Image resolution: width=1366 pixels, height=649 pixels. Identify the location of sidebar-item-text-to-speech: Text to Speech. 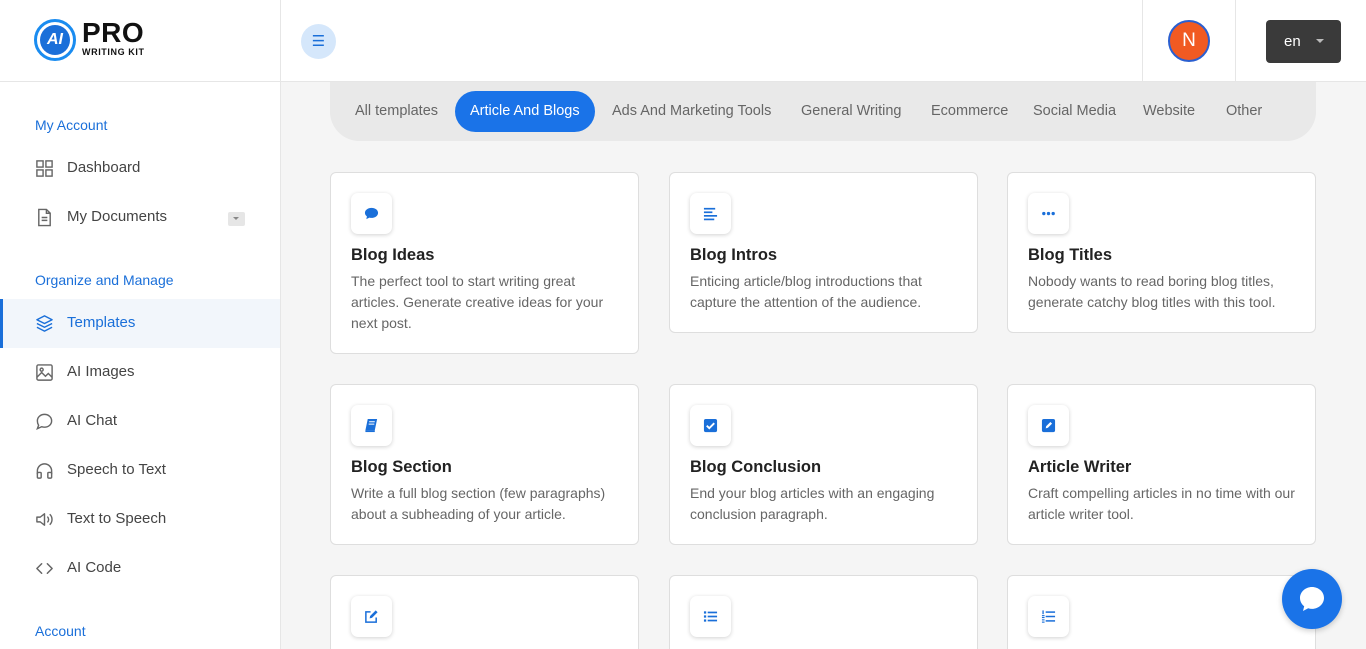
(140, 519).